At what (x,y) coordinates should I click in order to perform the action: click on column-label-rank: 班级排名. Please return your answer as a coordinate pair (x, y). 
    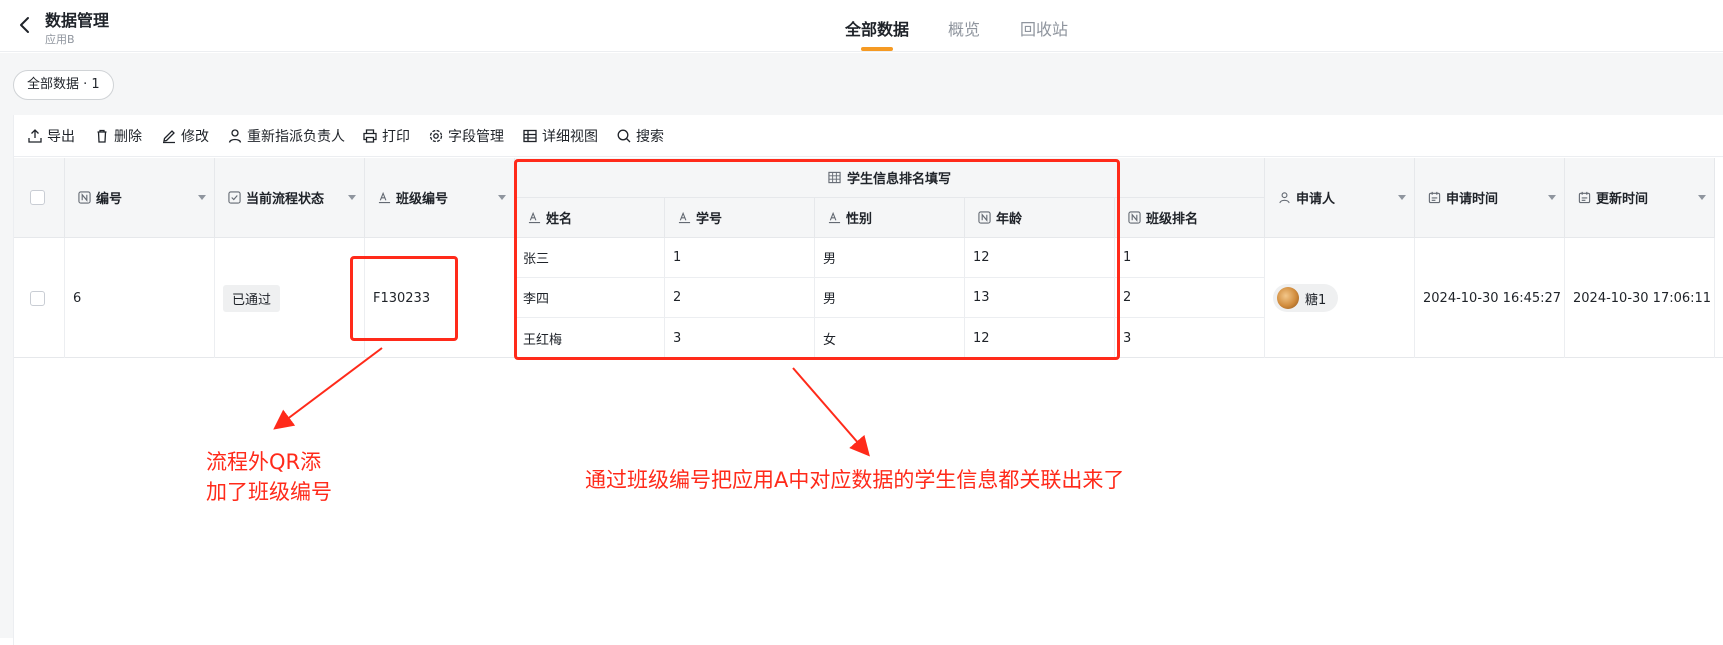
    Looking at the image, I should click on (1172, 219).